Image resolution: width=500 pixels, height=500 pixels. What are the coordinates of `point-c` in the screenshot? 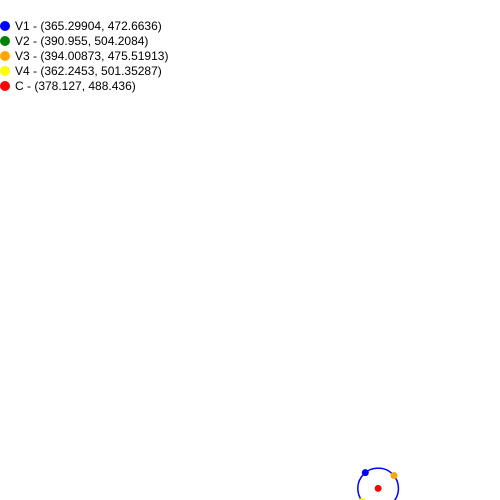 It's located at (378, 488).